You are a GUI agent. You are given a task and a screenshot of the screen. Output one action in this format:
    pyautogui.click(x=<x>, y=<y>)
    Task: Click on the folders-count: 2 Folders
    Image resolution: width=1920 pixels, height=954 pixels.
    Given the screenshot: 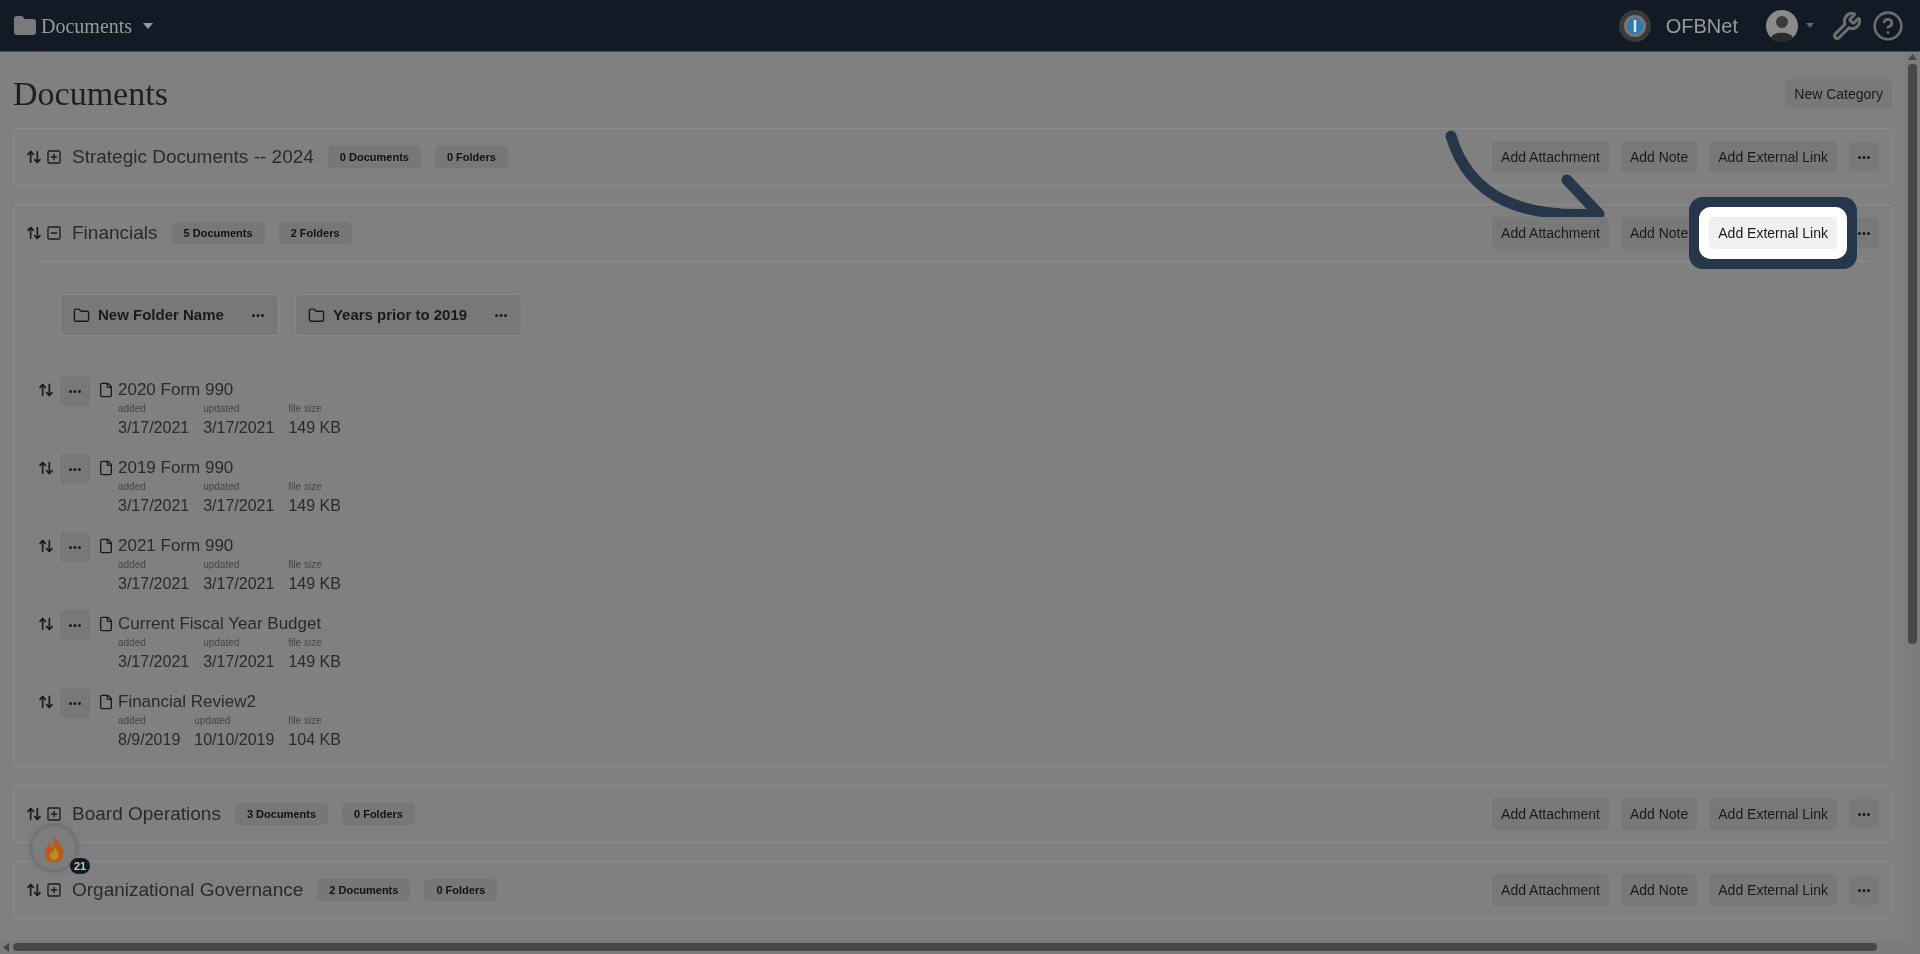 What is the action you would take?
    pyautogui.click(x=315, y=233)
    